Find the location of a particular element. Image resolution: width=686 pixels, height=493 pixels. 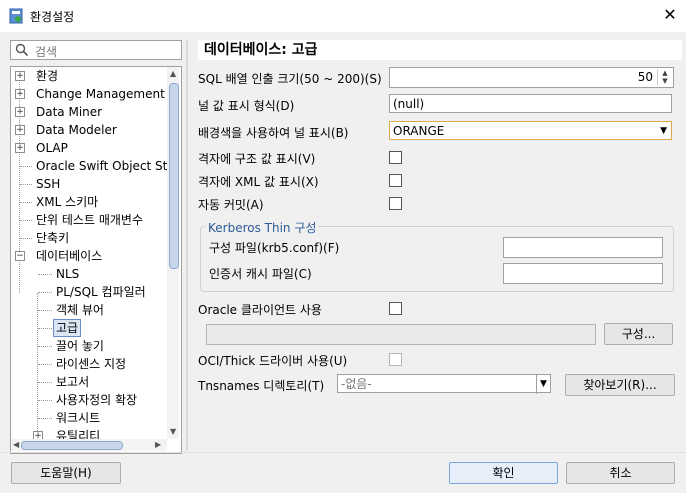

bg-color-label: 배경색을 사용하여 널 표시(B) is located at coordinates (273, 133).